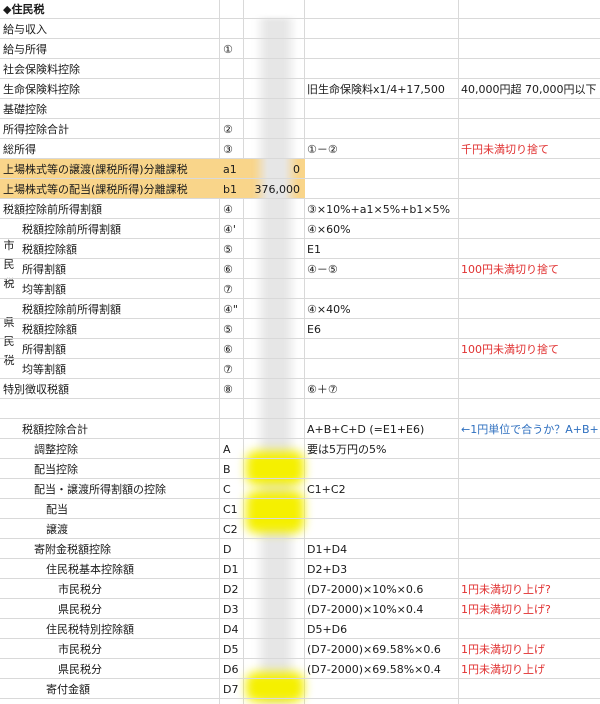 Image resolution: width=600 pixels, height=704 pixels. What do you see at coordinates (111, 109) in the screenshot?
I see `row-label: 基礎控除` at bounding box center [111, 109].